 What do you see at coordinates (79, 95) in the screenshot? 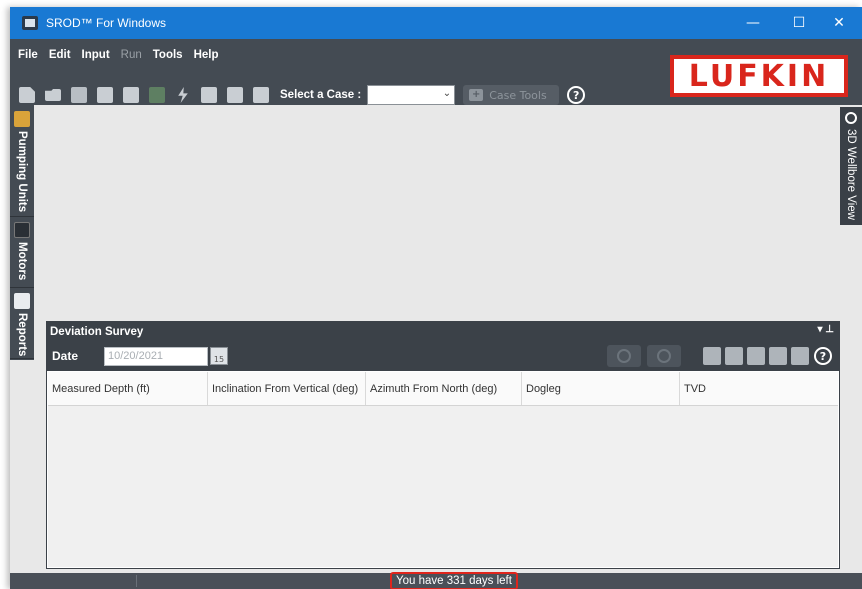
I see `save-icon` at bounding box center [79, 95].